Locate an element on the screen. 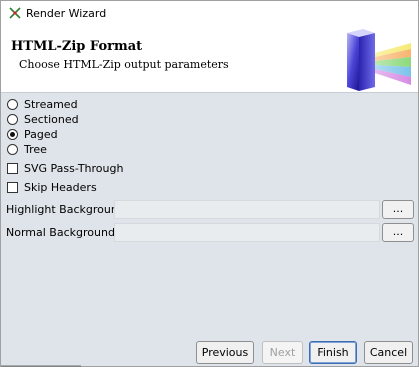 The width and height of the screenshot is (419, 367). radio-option-tree: Tree is located at coordinates (27, 149).